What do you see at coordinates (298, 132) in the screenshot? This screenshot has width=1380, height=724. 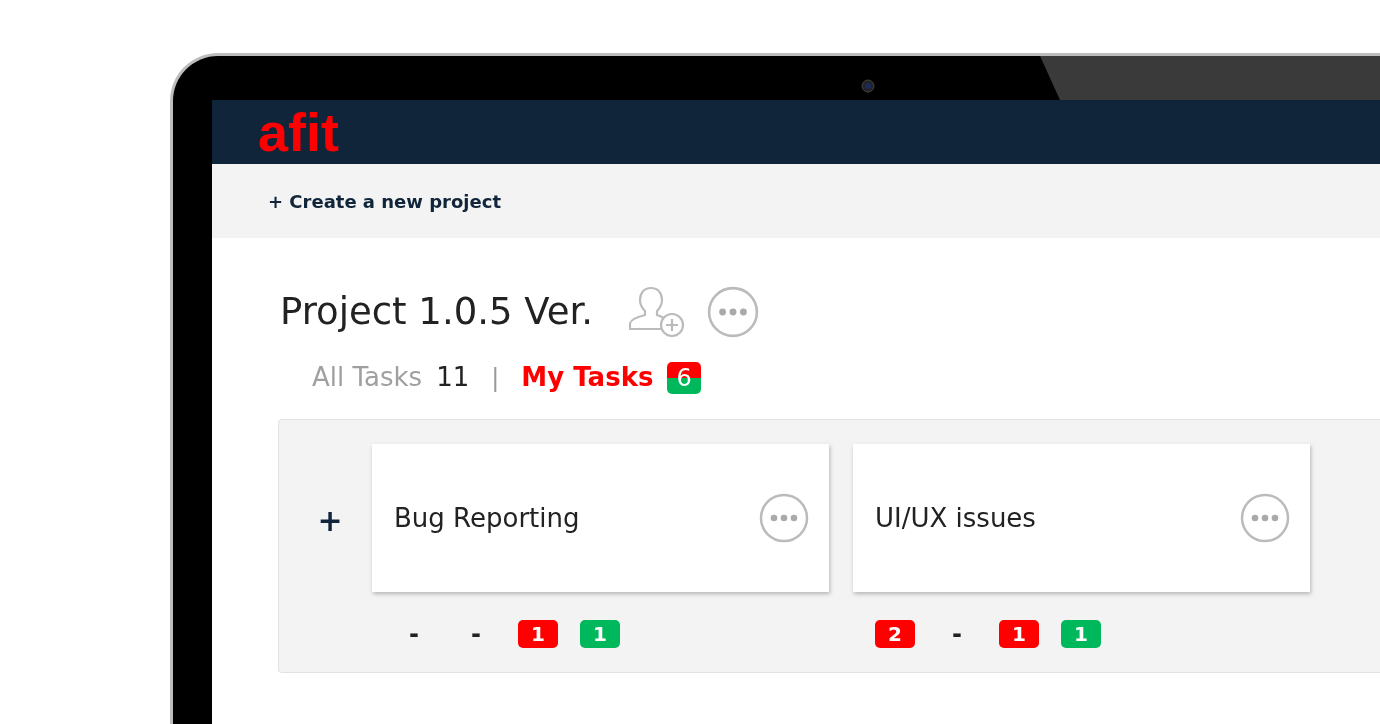 I see `logo: afit` at bounding box center [298, 132].